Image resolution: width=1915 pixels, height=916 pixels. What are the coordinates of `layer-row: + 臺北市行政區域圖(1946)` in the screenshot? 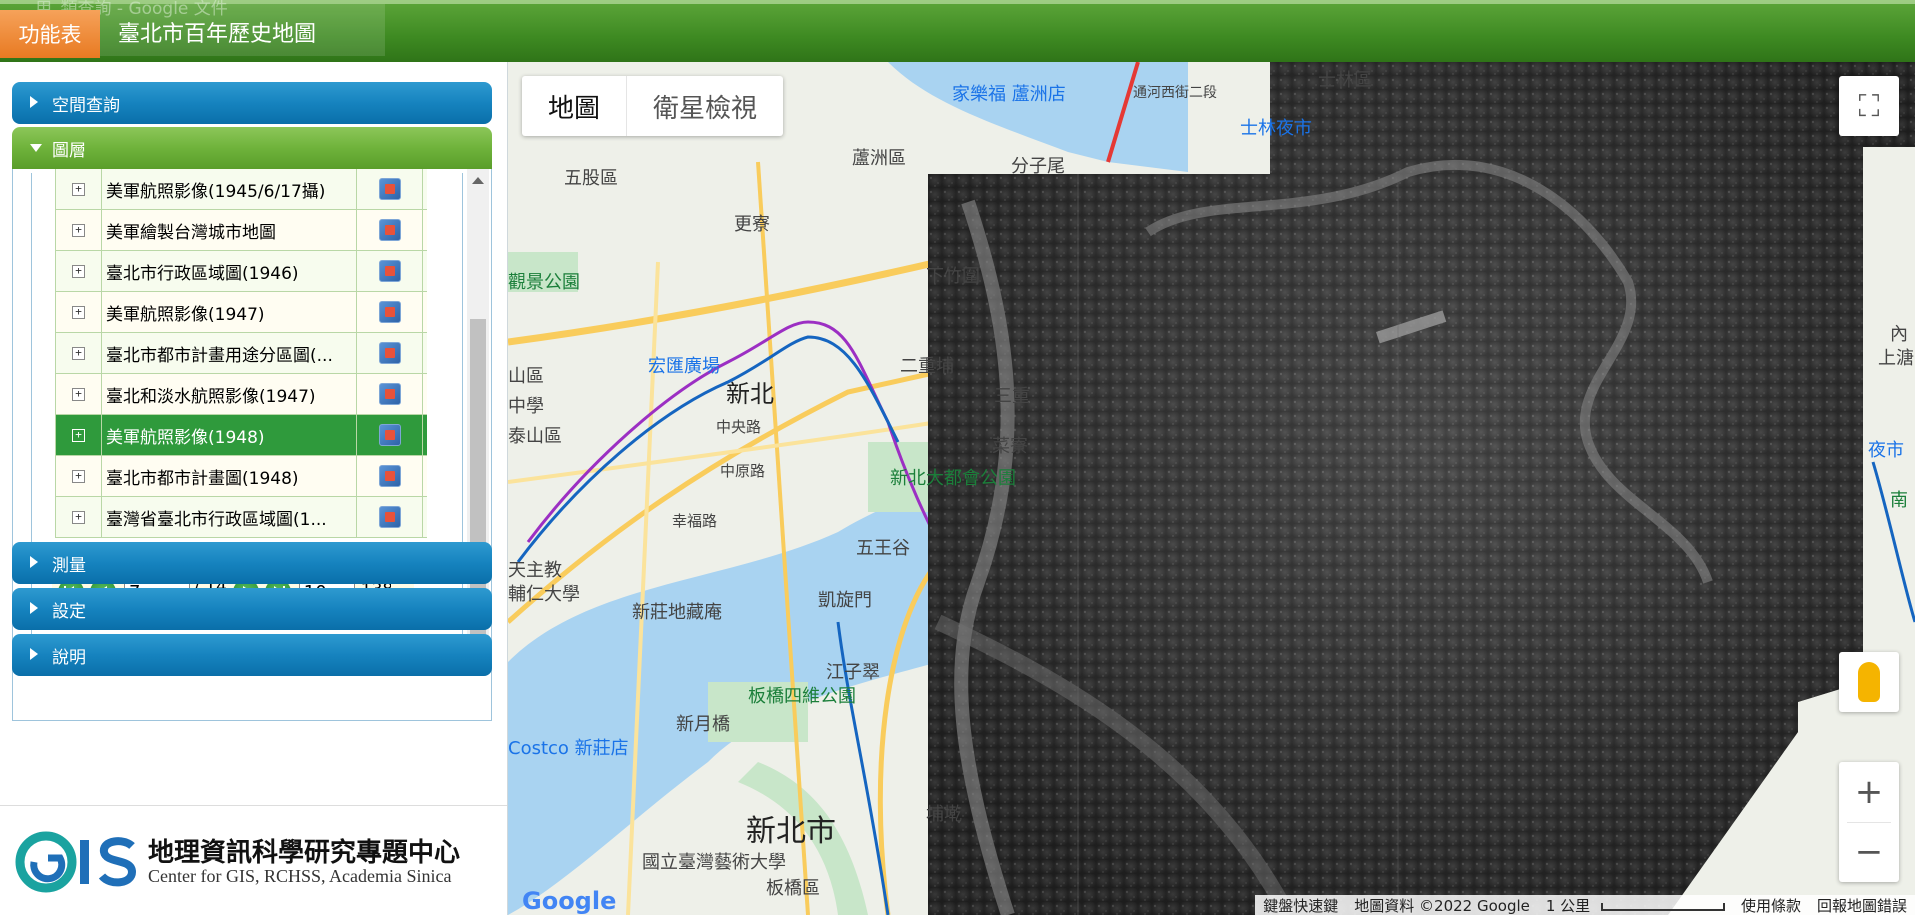 It's located at (241, 271).